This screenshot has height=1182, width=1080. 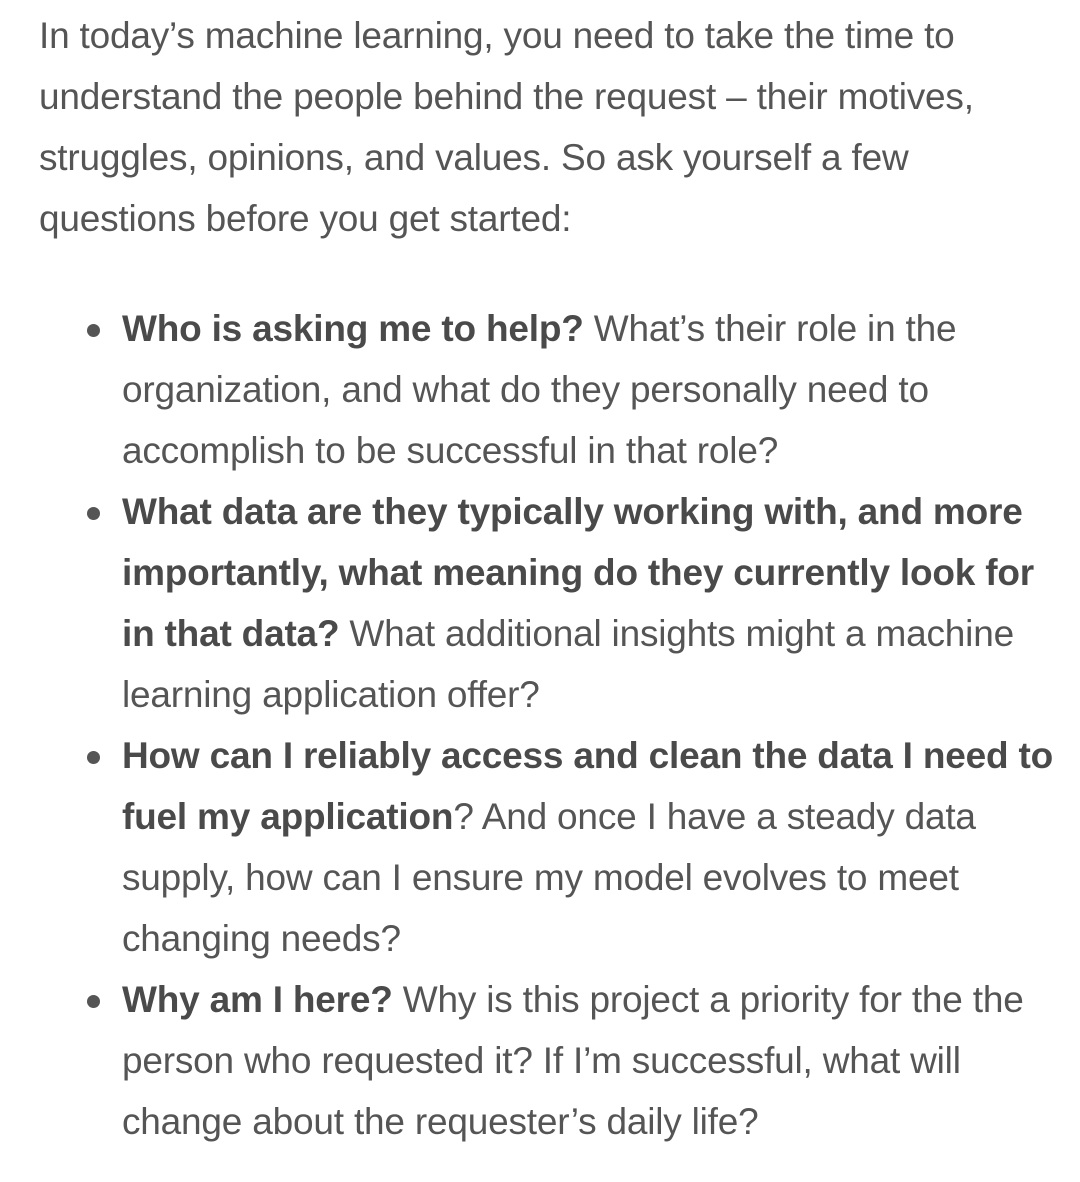 I want to click on question-heading: Why am I here?, so click(x=257, y=999).